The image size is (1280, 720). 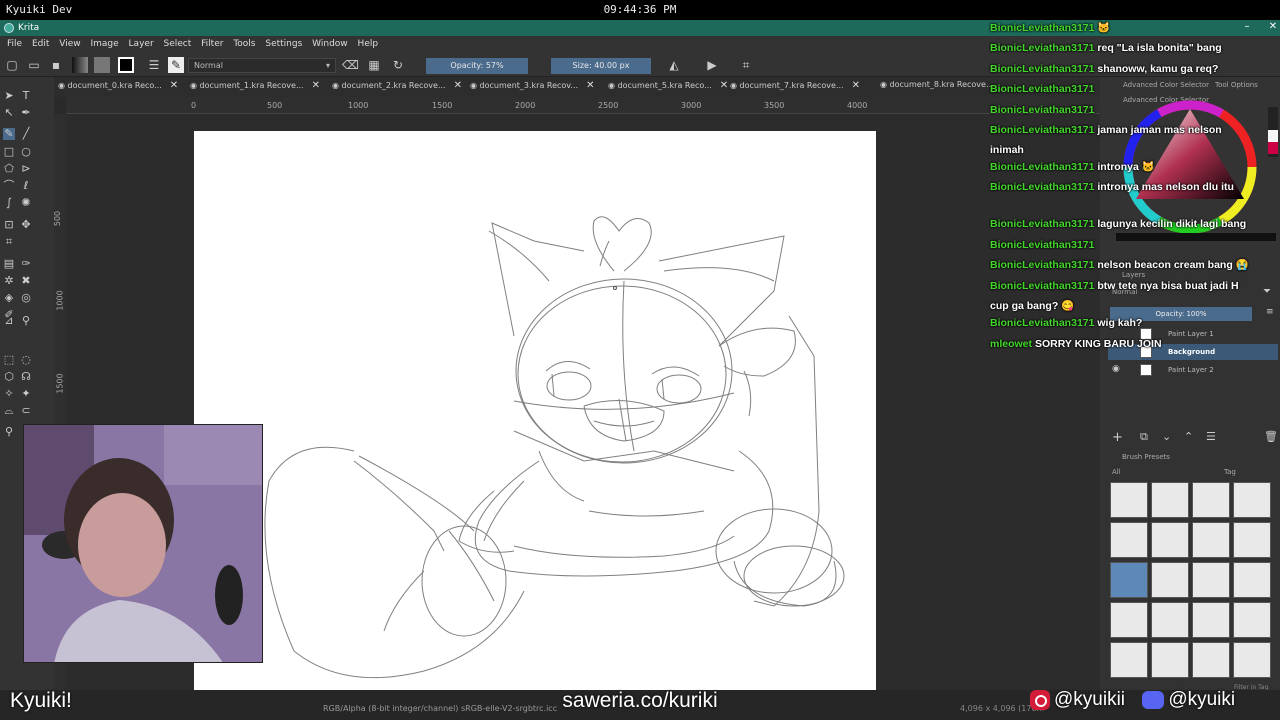 I want to click on multibrush-icon: ✺, so click(x=26, y=203).